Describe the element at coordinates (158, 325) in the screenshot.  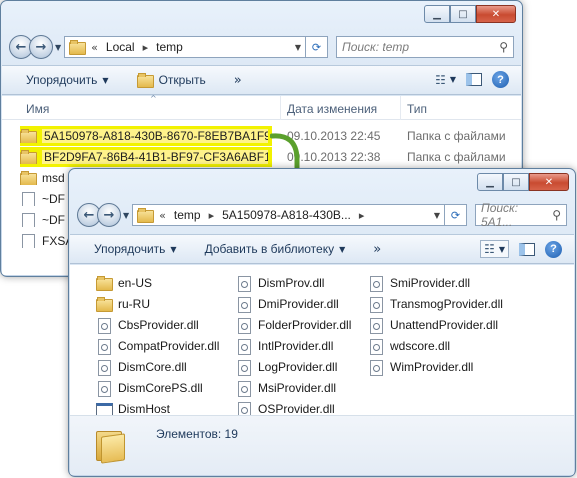
I see `list-item-label: CbsProvider.dll` at that location.